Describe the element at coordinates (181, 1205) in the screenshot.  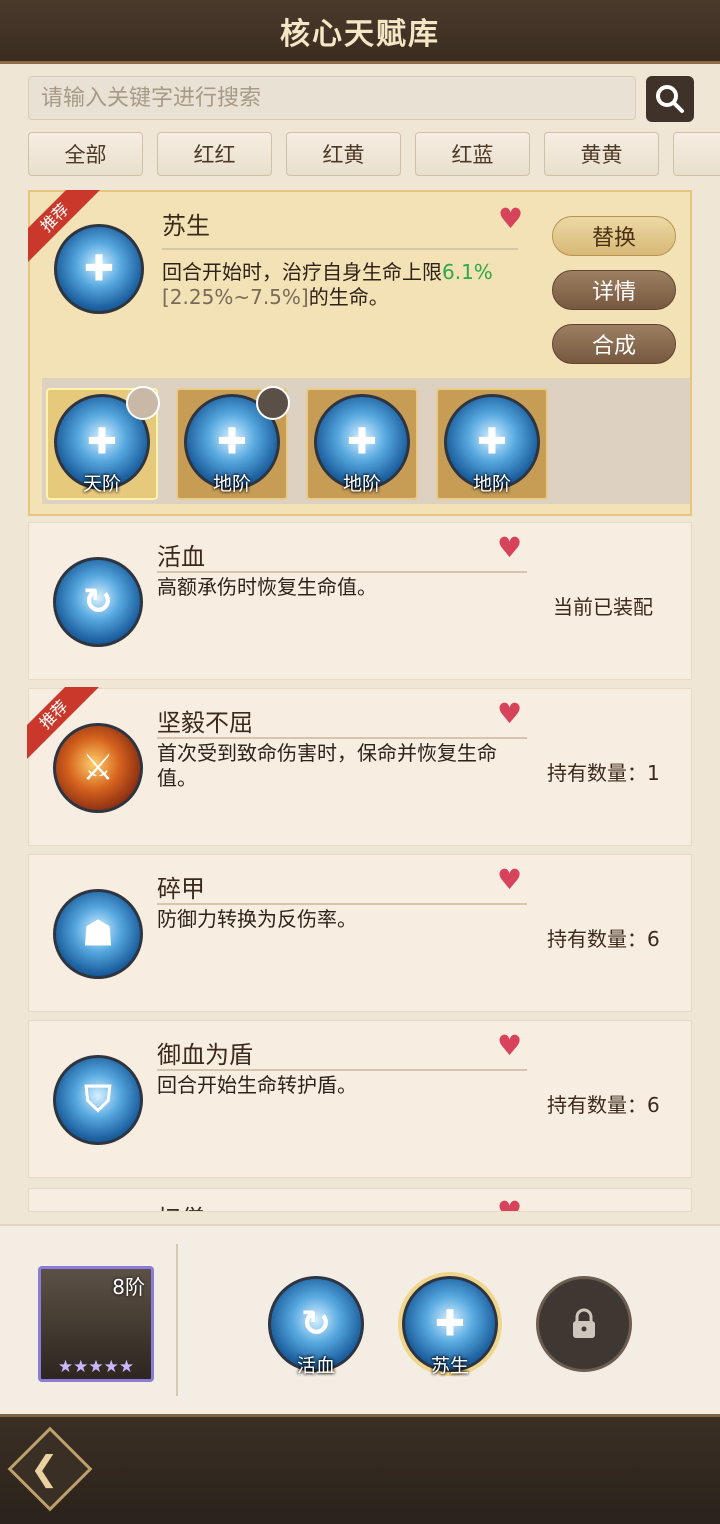
I see `talent-name: 扫僧` at that location.